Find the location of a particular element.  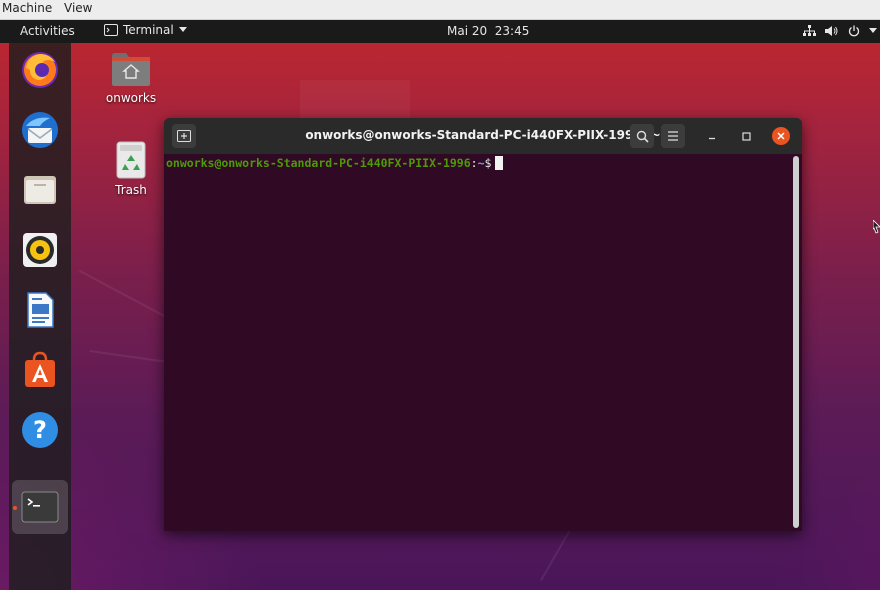

mouse-pointer-icon is located at coordinates (876, 227).